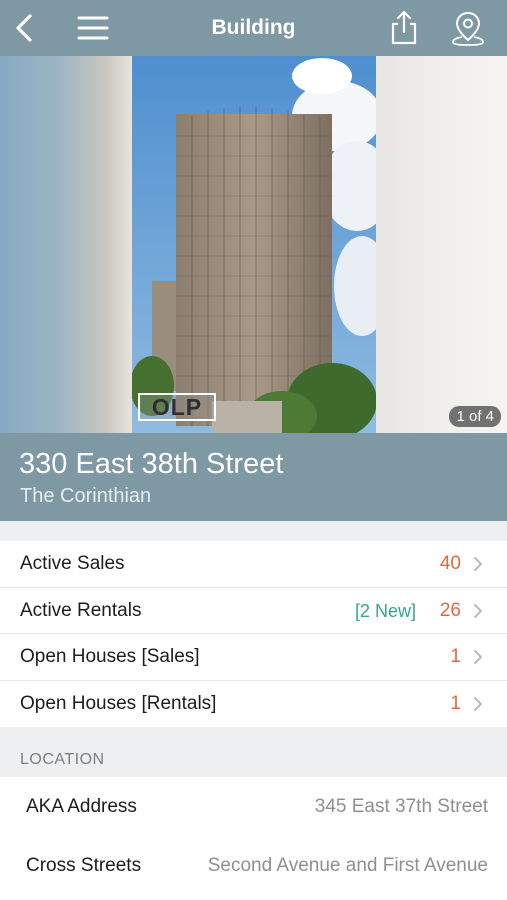  What do you see at coordinates (110, 656) in the screenshot?
I see `row-label: Open Houses [Sales]` at bounding box center [110, 656].